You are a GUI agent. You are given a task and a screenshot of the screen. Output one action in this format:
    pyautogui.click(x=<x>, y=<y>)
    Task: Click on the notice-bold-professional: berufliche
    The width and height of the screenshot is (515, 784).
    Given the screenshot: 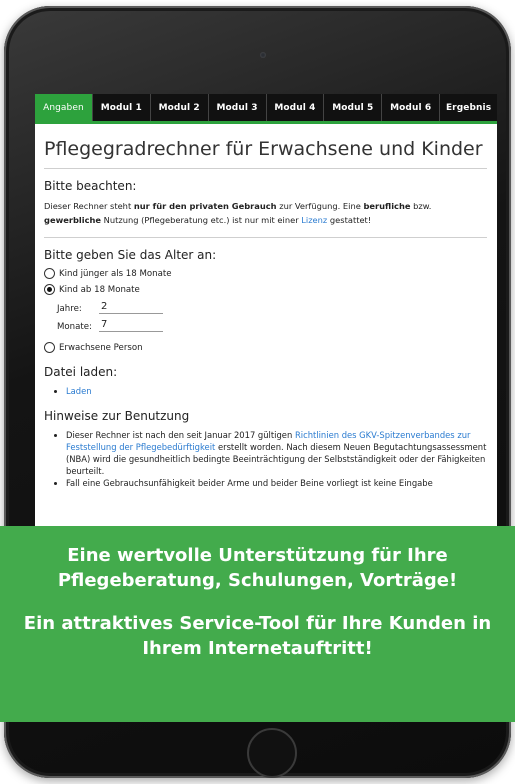 What is the action you would take?
    pyautogui.click(x=387, y=206)
    